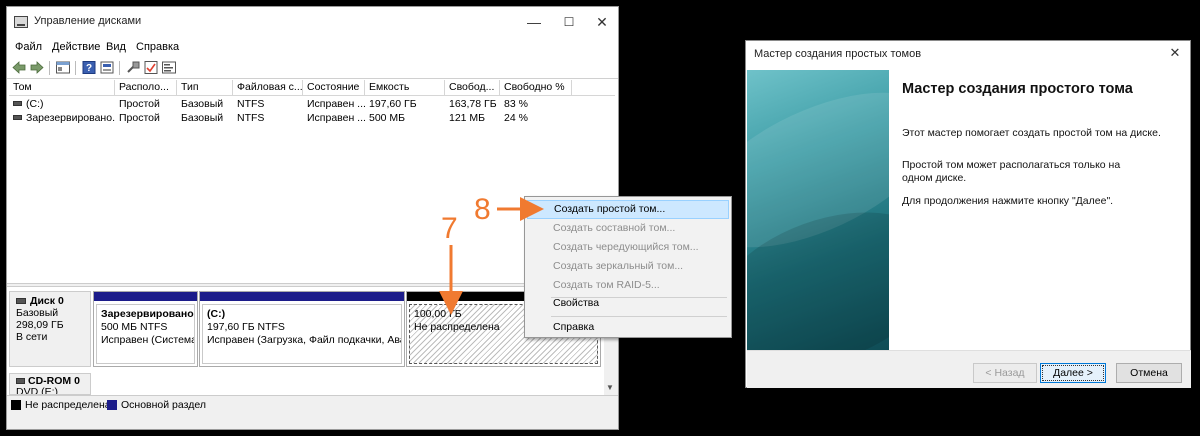 The image size is (1200, 436). Describe the element at coordinates (1008, 201) in the screenshot. I see `wizard-text-3: Для продолжения нажмите кнопку "Далее".` at that location.